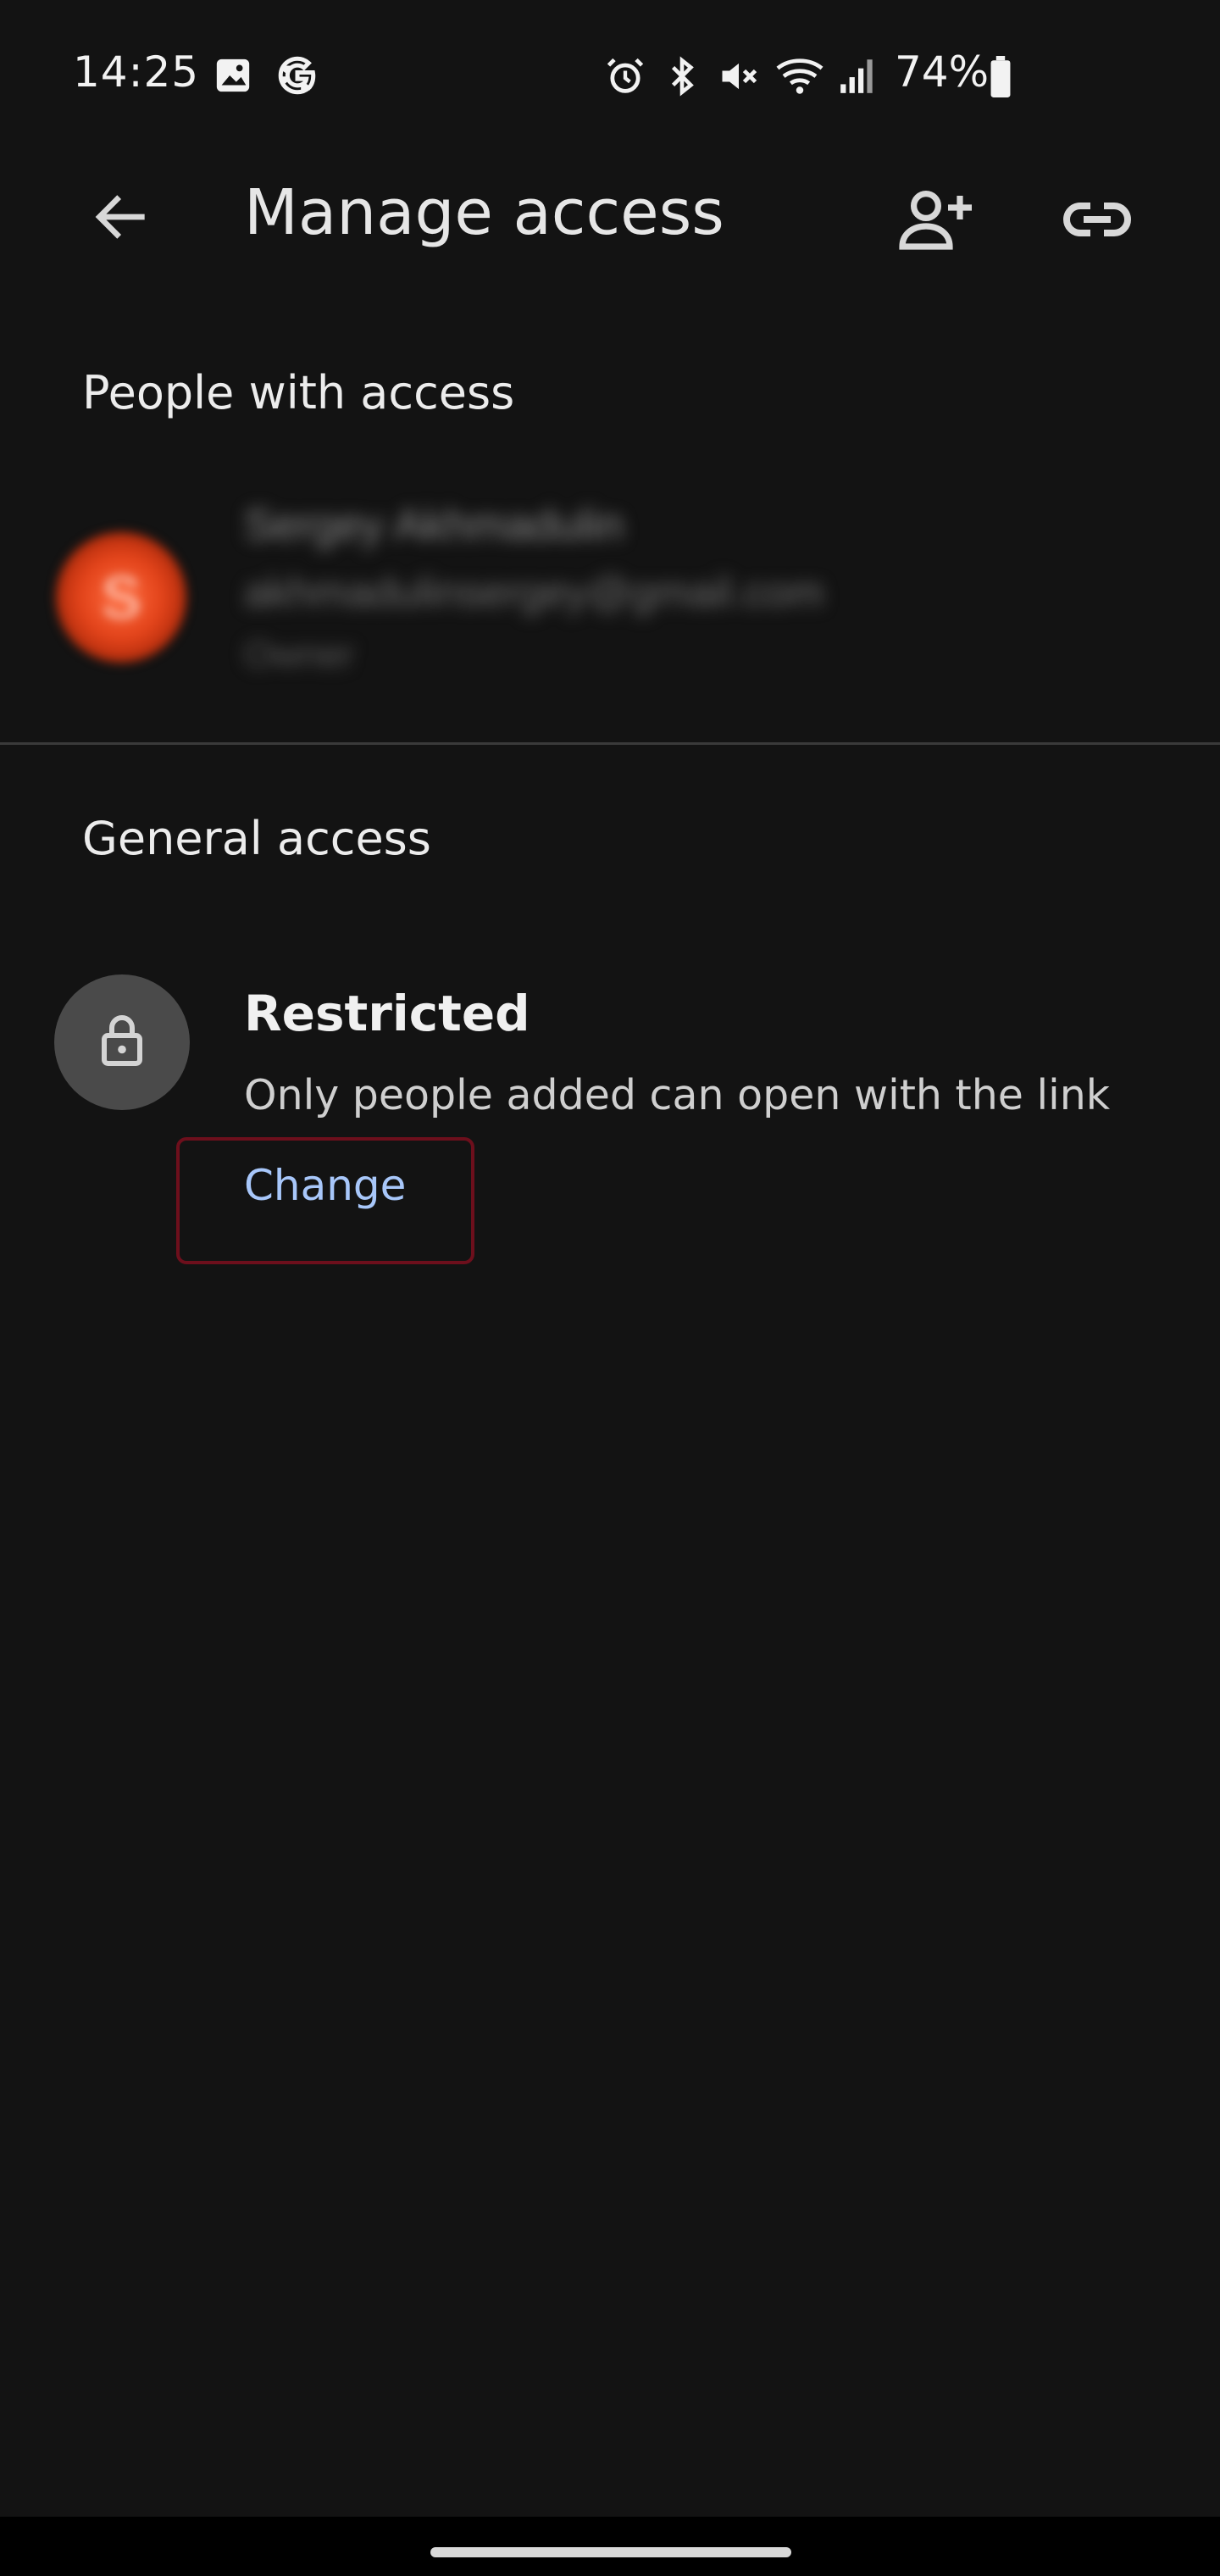  Describe the element at coordinates (858, 77) in the screenshot. I see `signal-icon` at that location.